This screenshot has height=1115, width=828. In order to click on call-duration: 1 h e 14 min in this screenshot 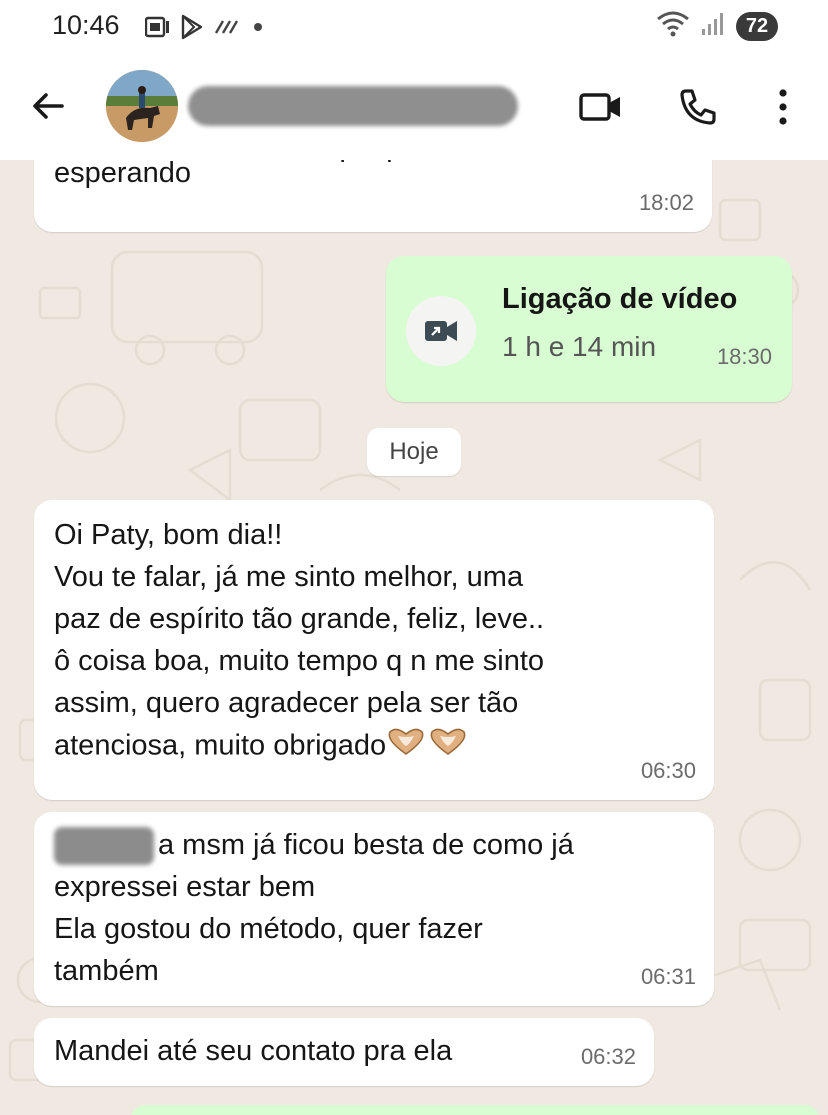, I will do `click(579, 346)`.